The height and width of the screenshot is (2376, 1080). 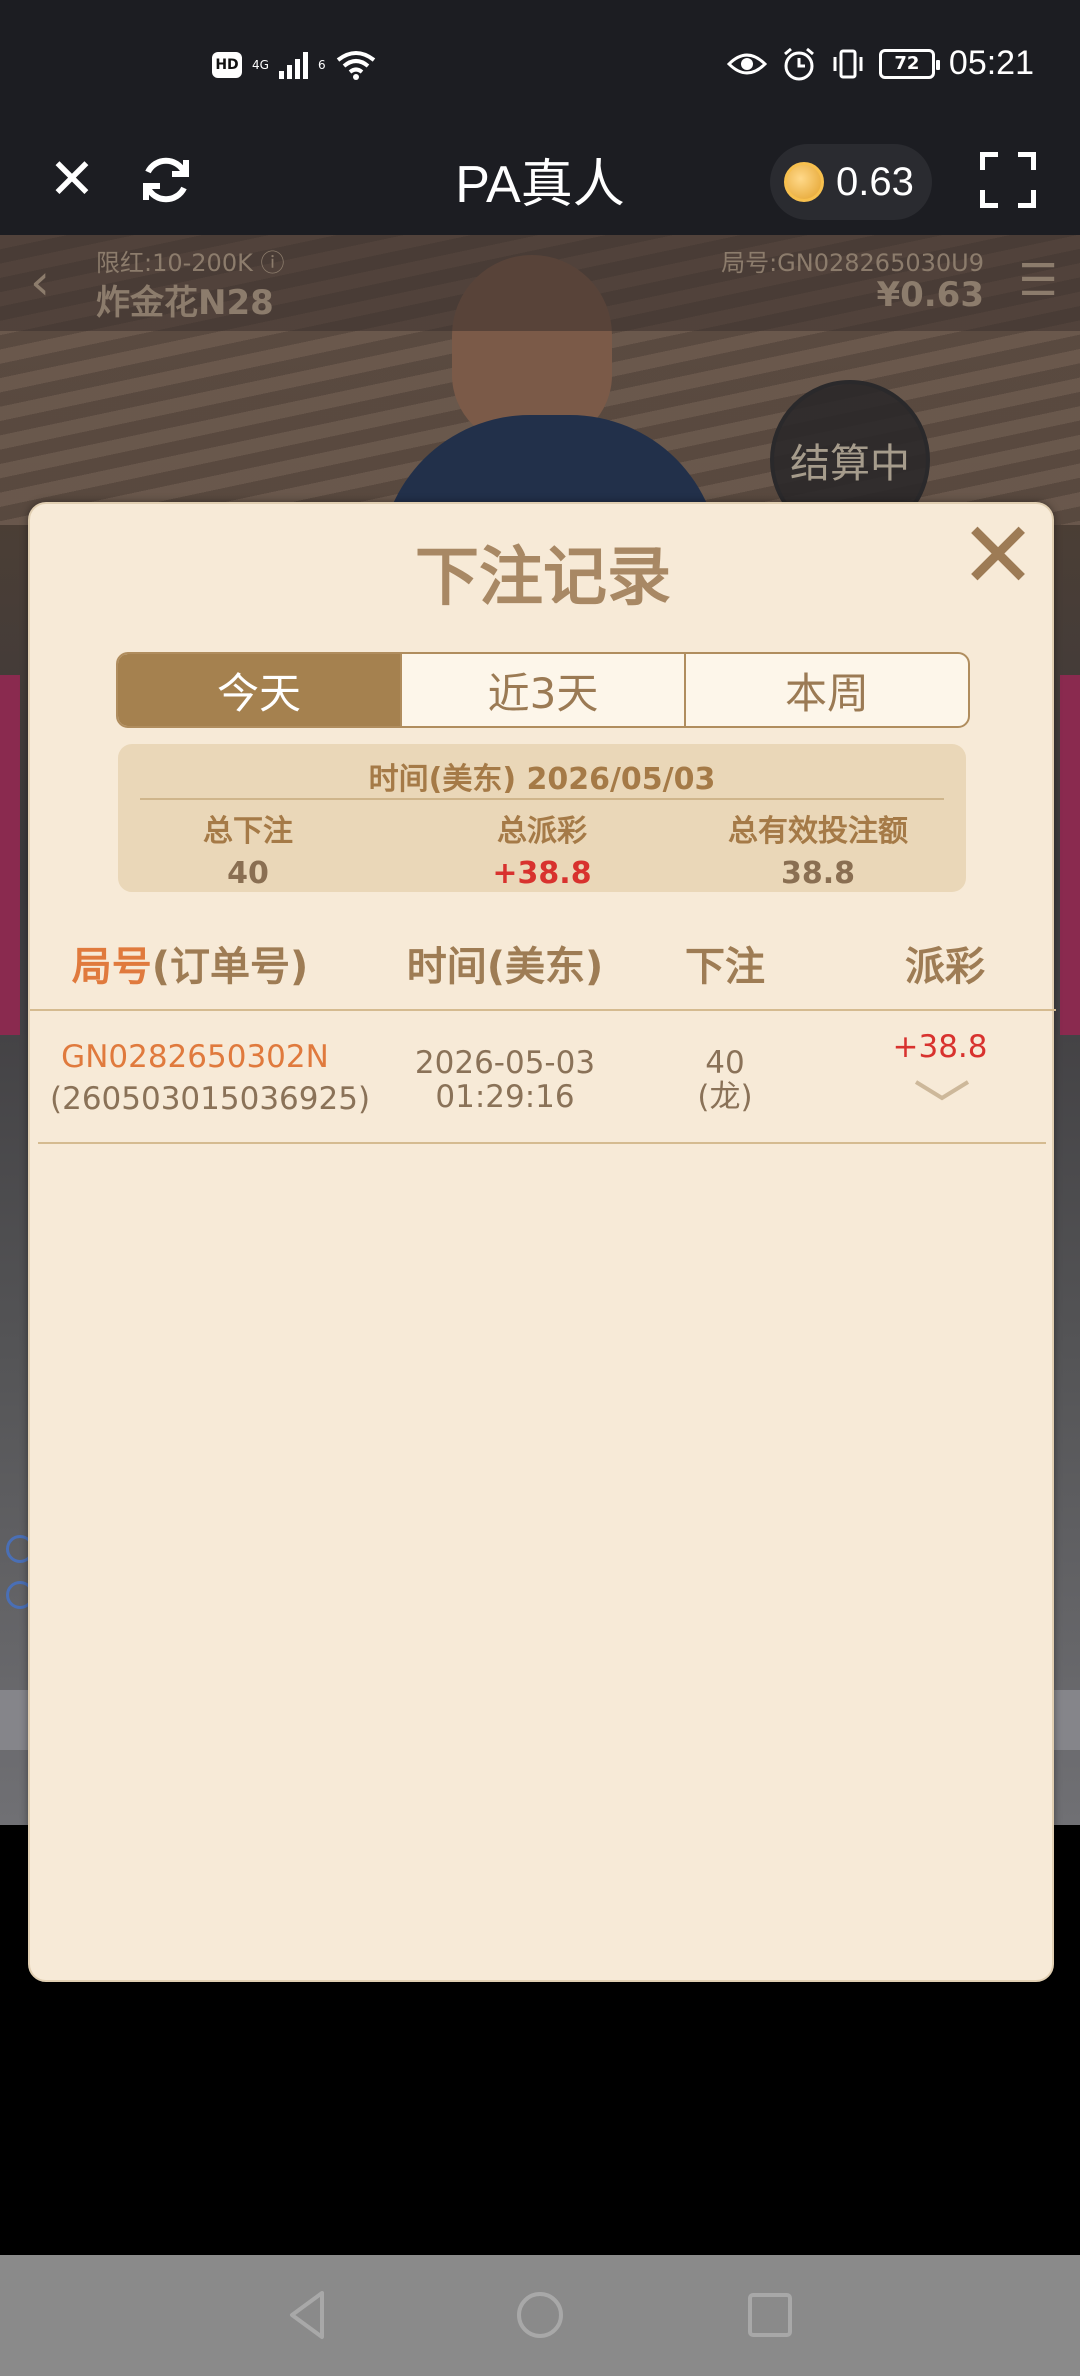 What do you see at coordinates (930, 295) in the screenshot?
I see `game-balance: ¥0.63` at bounding box center [930, 295].